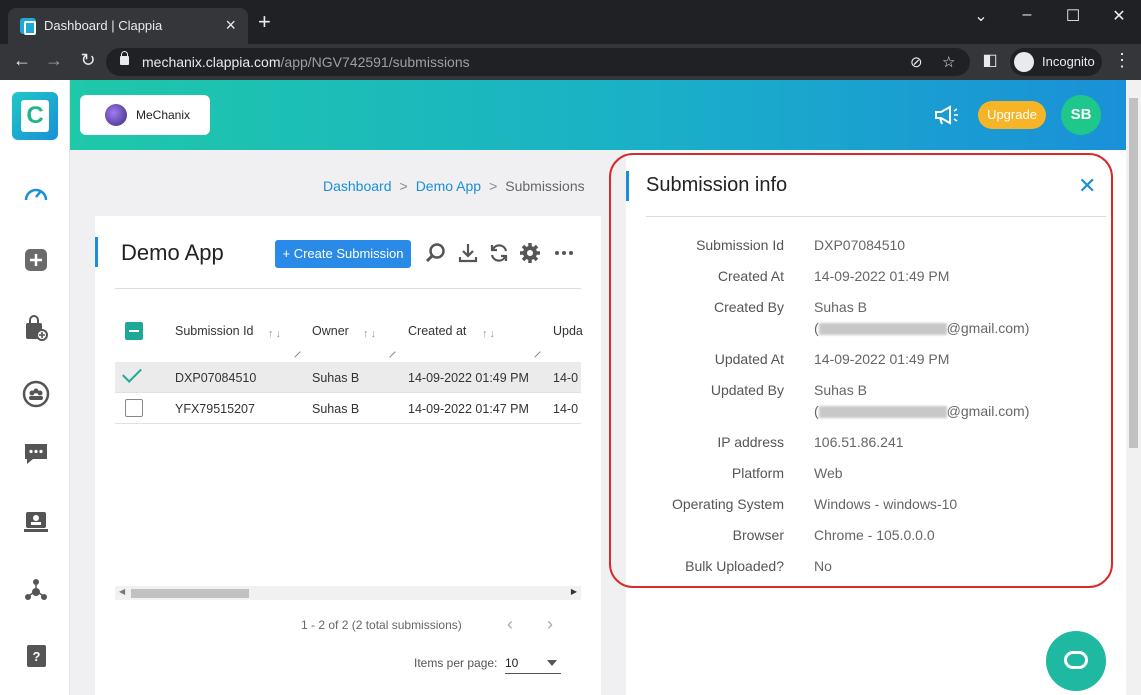 This screenshot has width=1141, height=695. I want to click on field-value: Chrome - 105.0.0.0, so click(874, 535).